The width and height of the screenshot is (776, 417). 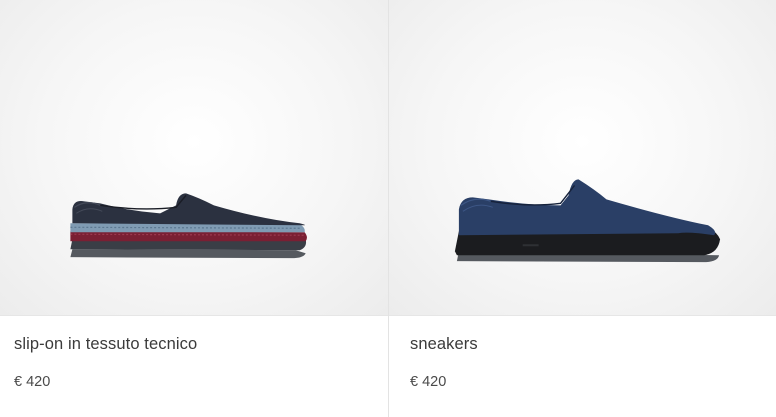 I want to click on slip-on-shoe-image, so click(x=188, y=226).